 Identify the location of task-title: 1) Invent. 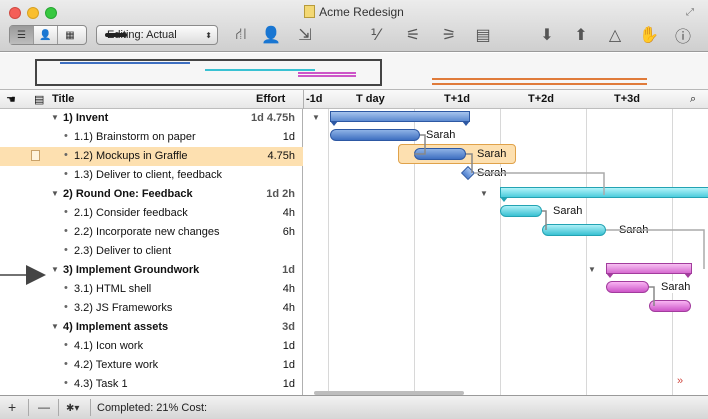
(85, 118).